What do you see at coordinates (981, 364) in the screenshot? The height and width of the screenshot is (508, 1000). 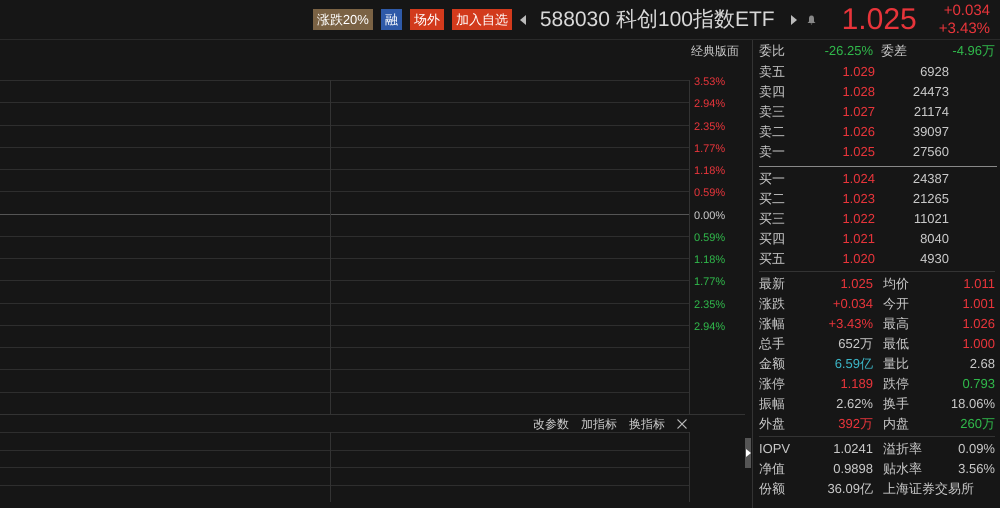 I see `value: 2.68` at bounding box center [981, 364].